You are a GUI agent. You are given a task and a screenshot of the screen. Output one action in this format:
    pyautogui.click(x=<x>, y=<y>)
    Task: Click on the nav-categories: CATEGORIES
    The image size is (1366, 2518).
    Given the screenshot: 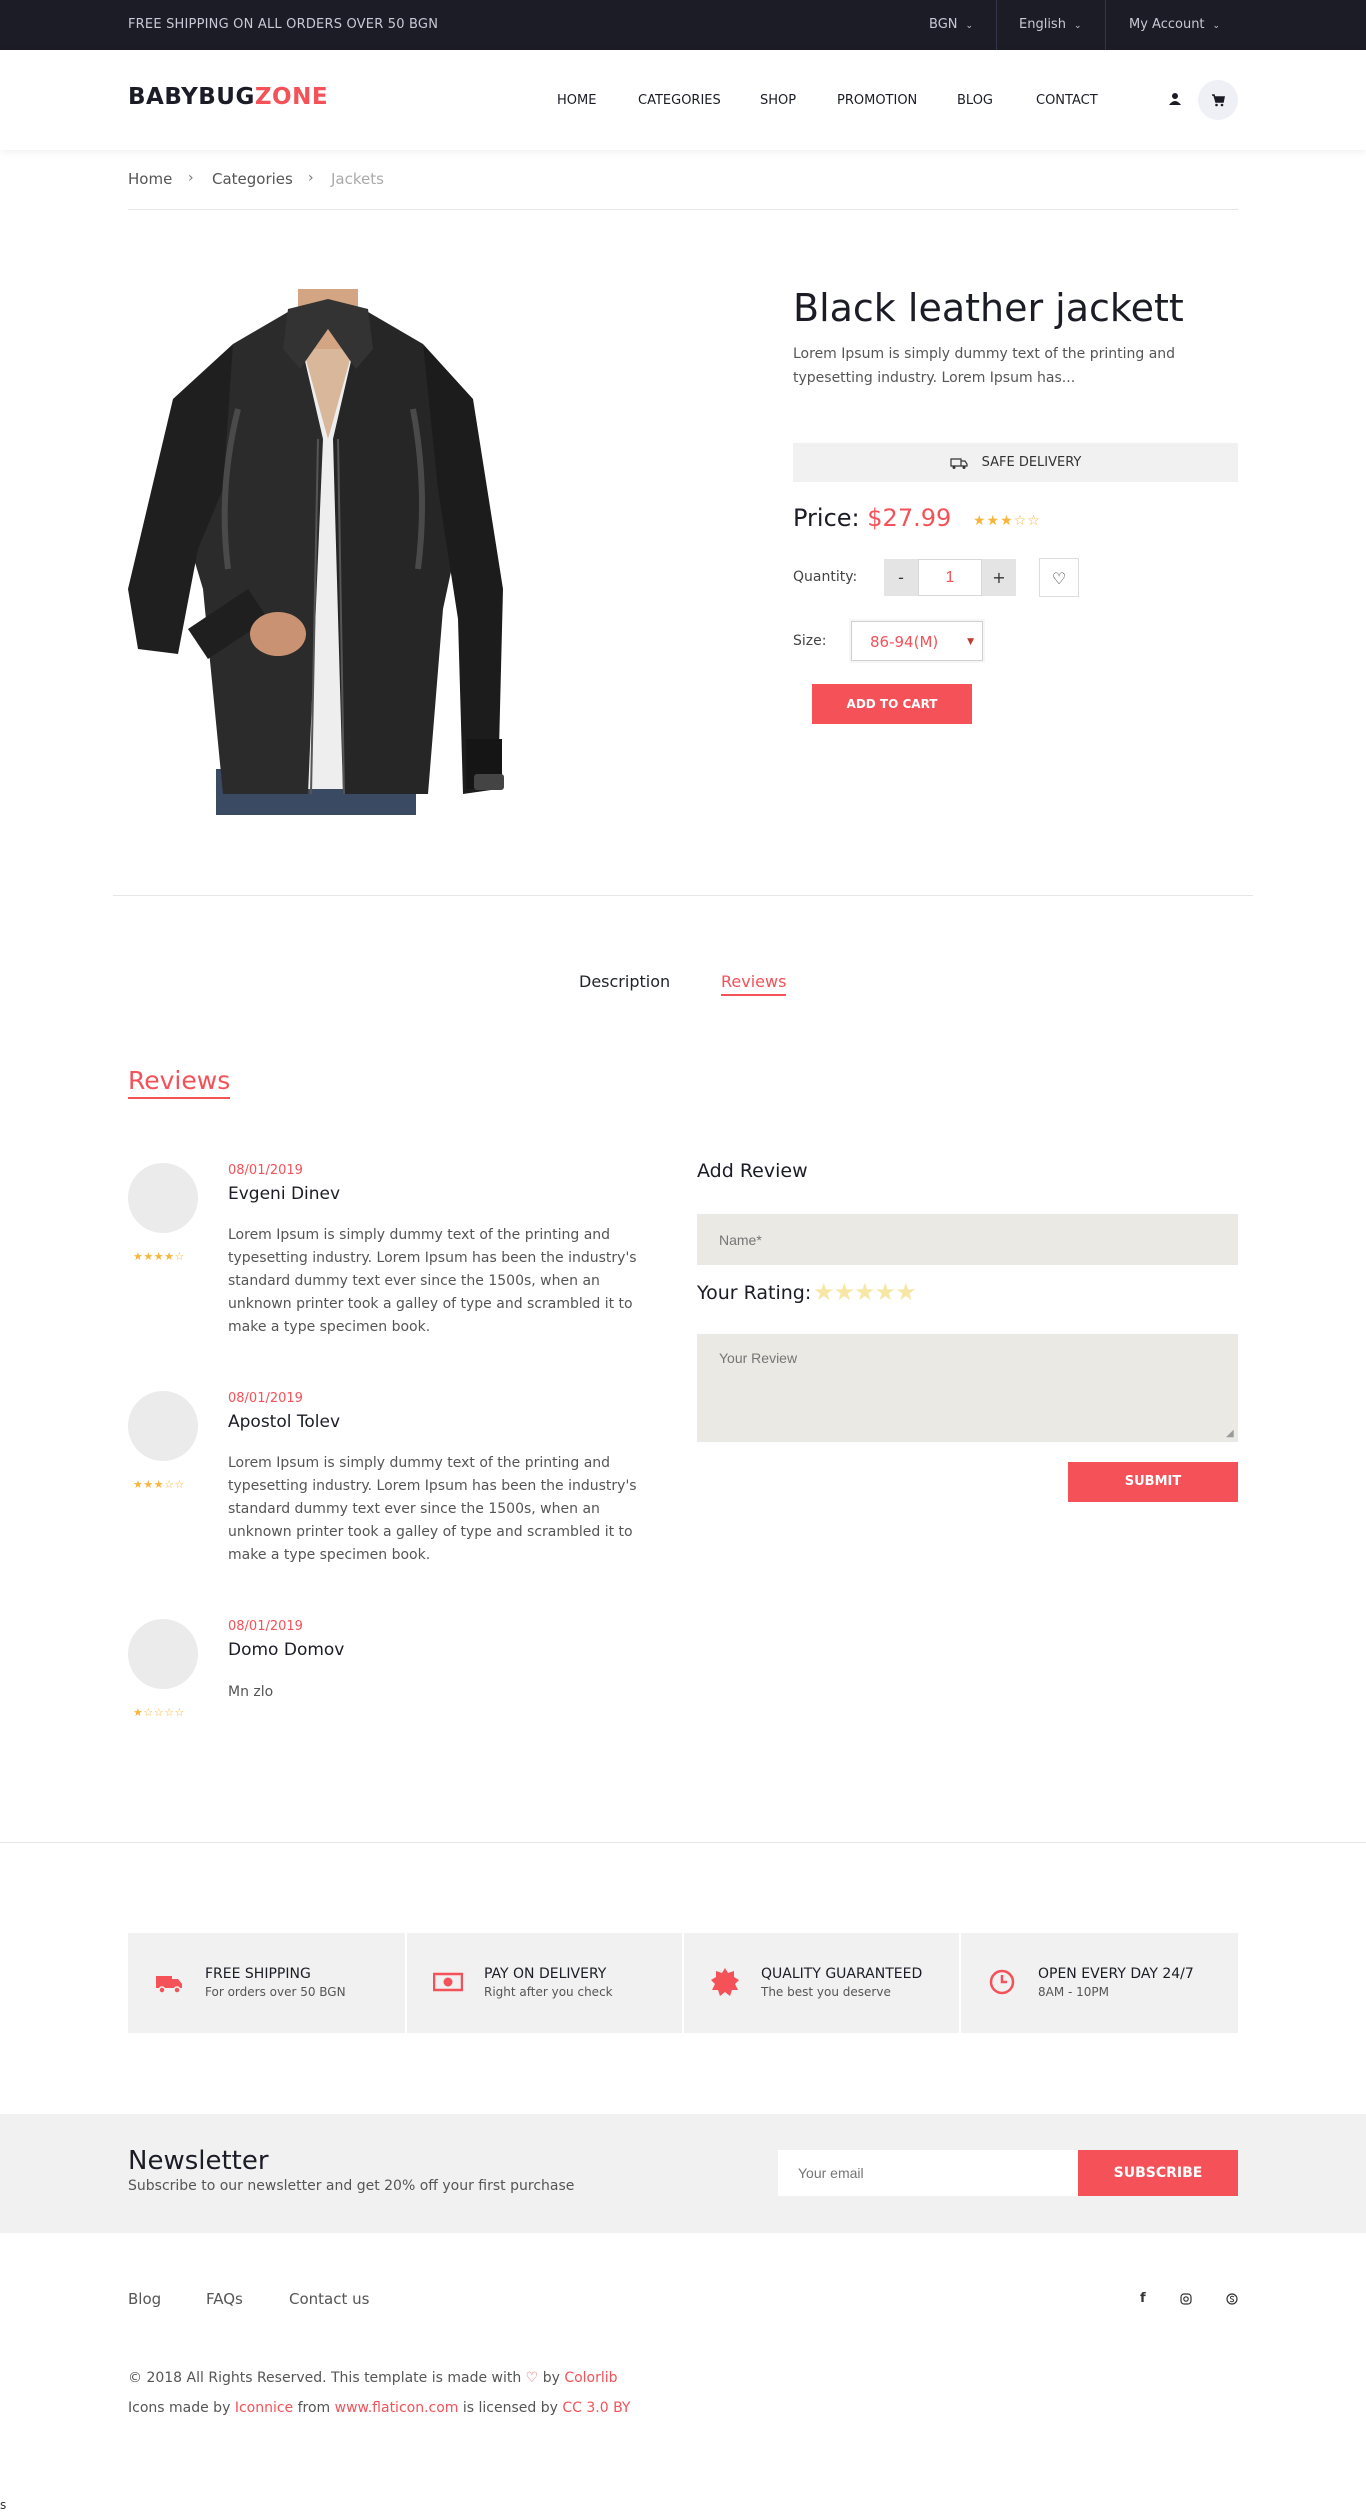 What is the action you would take?
    pyautogui.click(x=679, y=100)
    